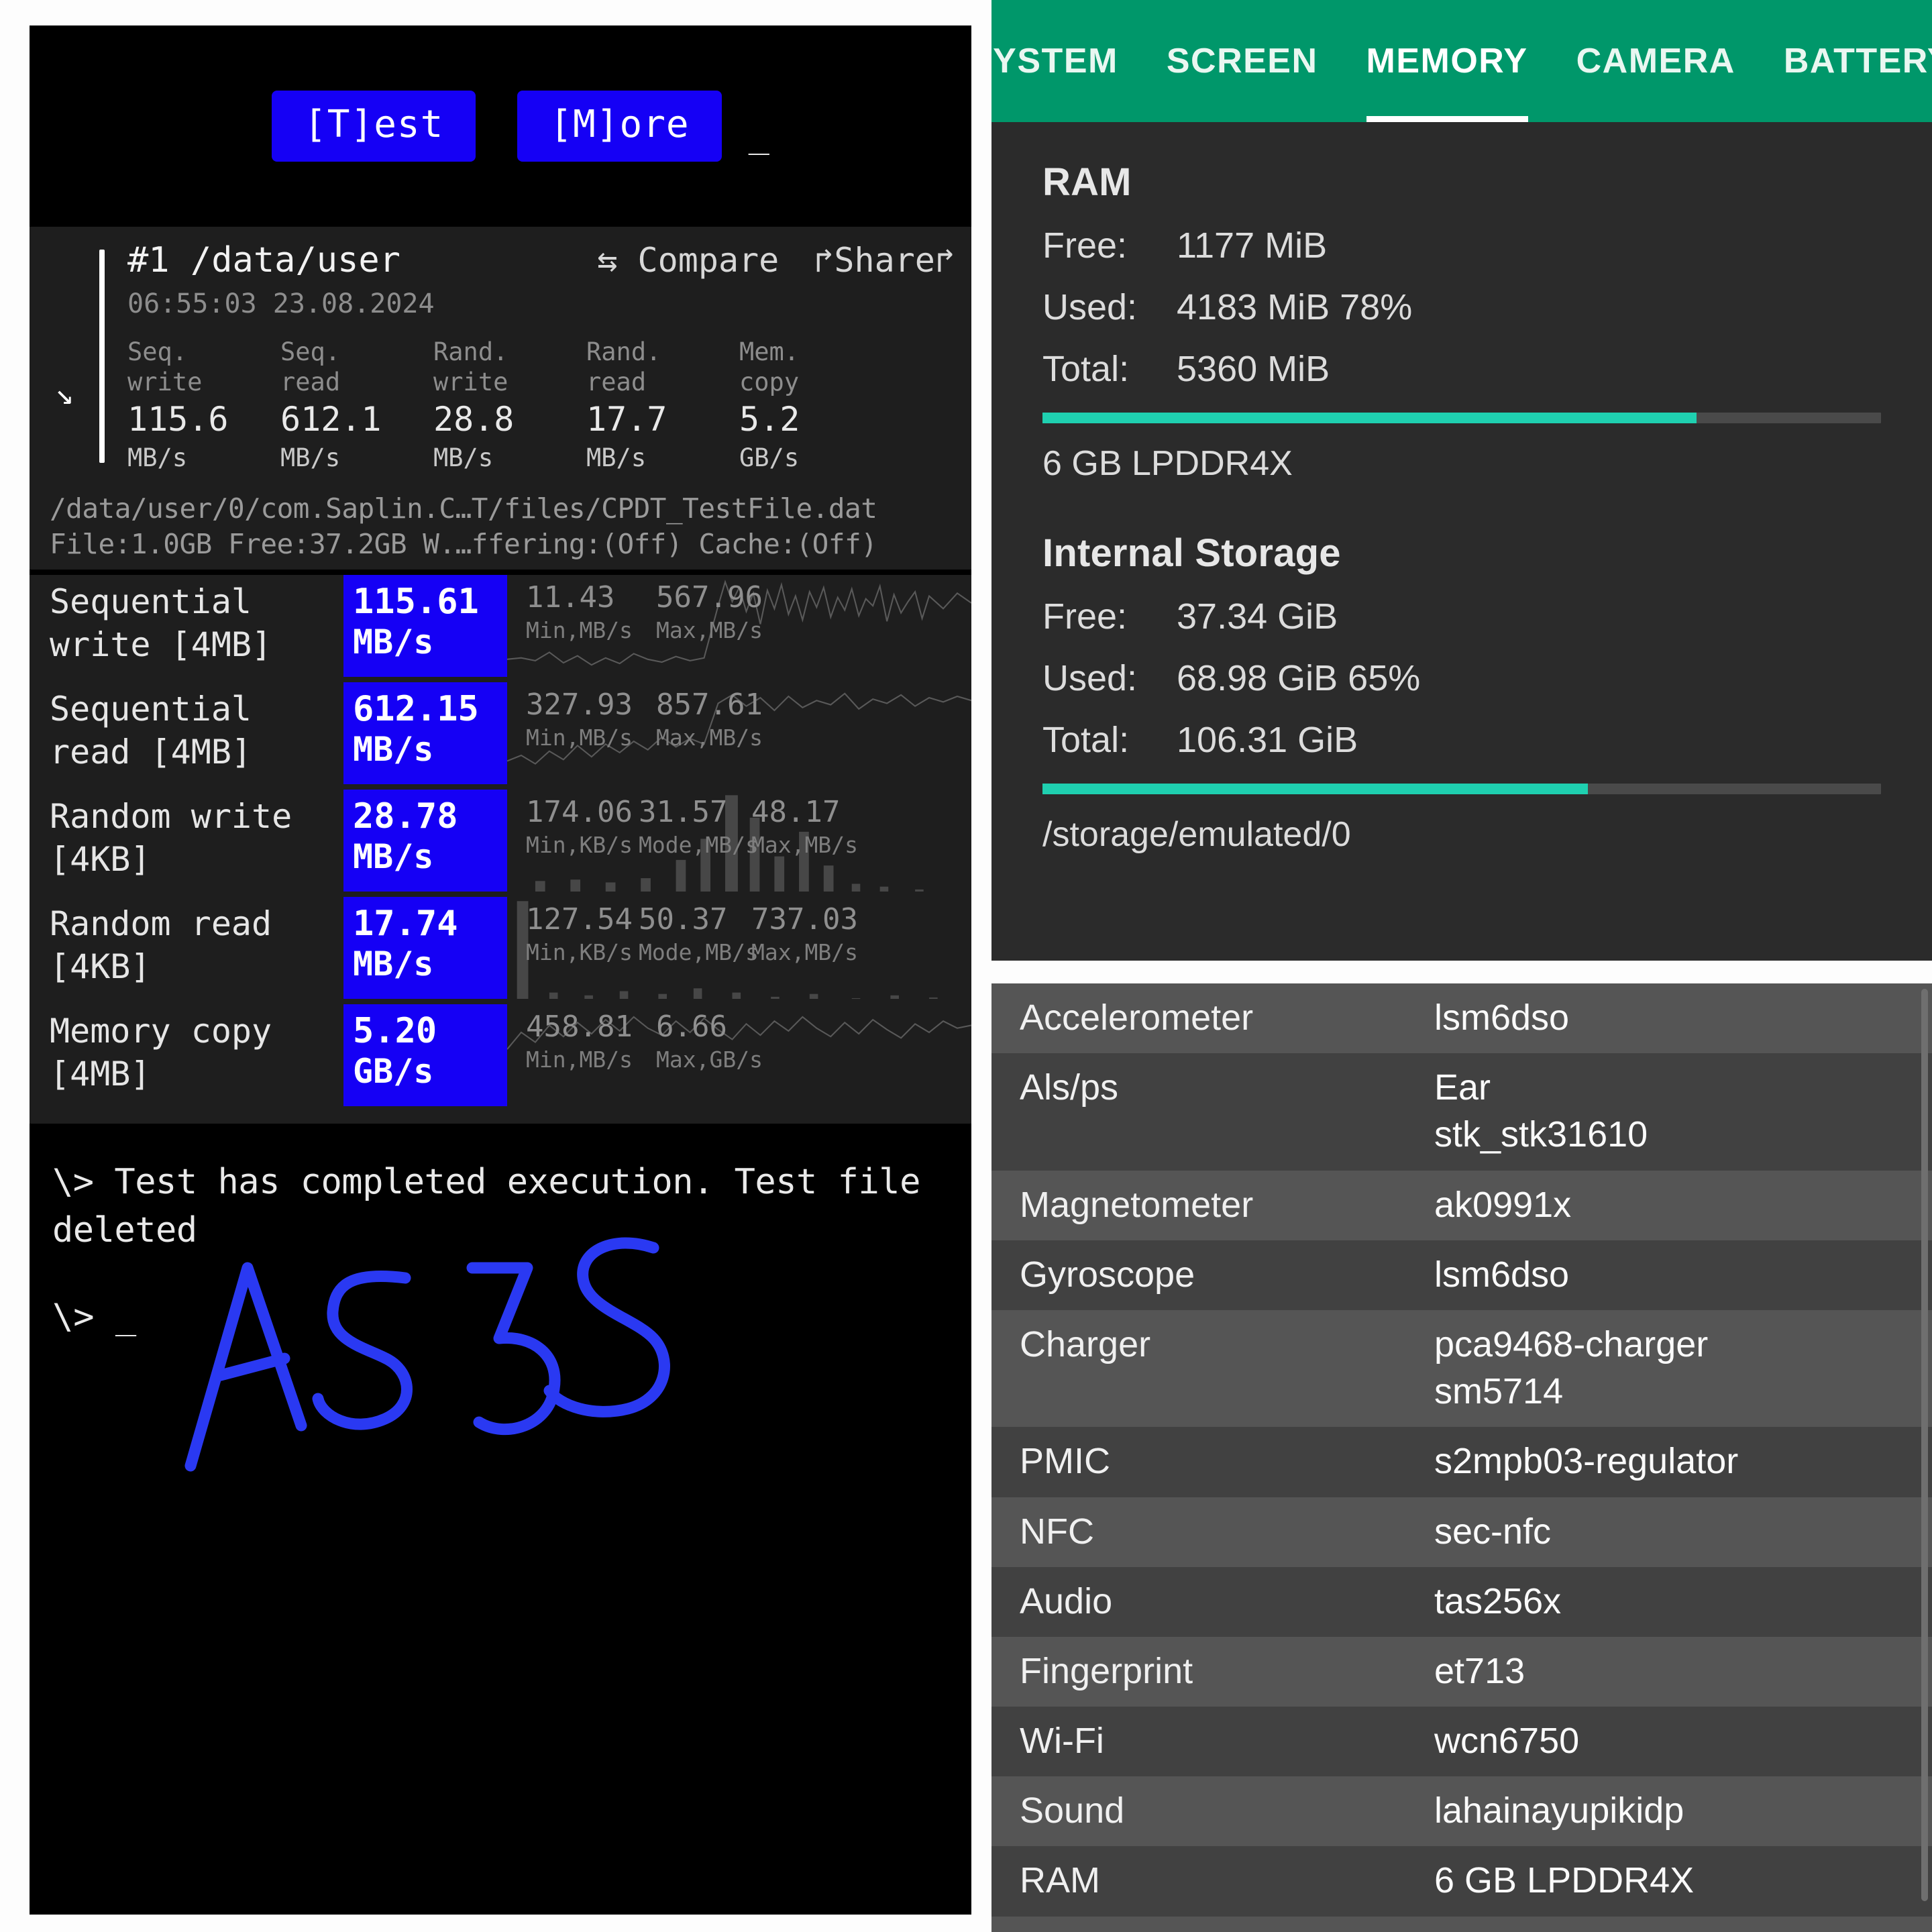 The width and height of the screenshot is (1932, 1932). What do you see at coordinates (1086, 369) in the screenshot?
I see `ram-total-label: Total:` at bounding box center [1086, 369].